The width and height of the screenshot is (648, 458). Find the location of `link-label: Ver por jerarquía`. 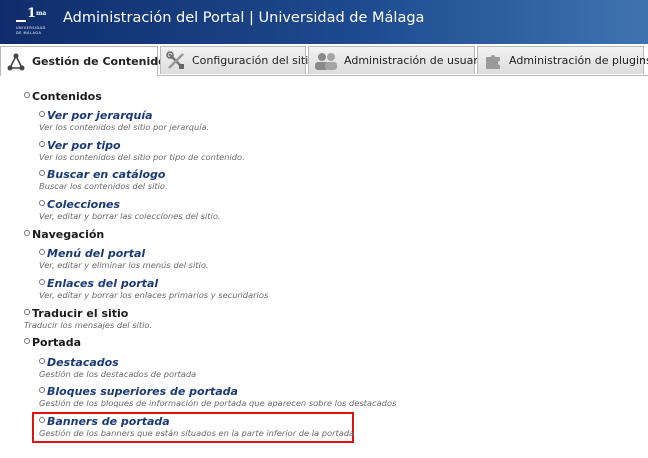

link-label: Ver por jerarquía is located at coordinates (100, 115).